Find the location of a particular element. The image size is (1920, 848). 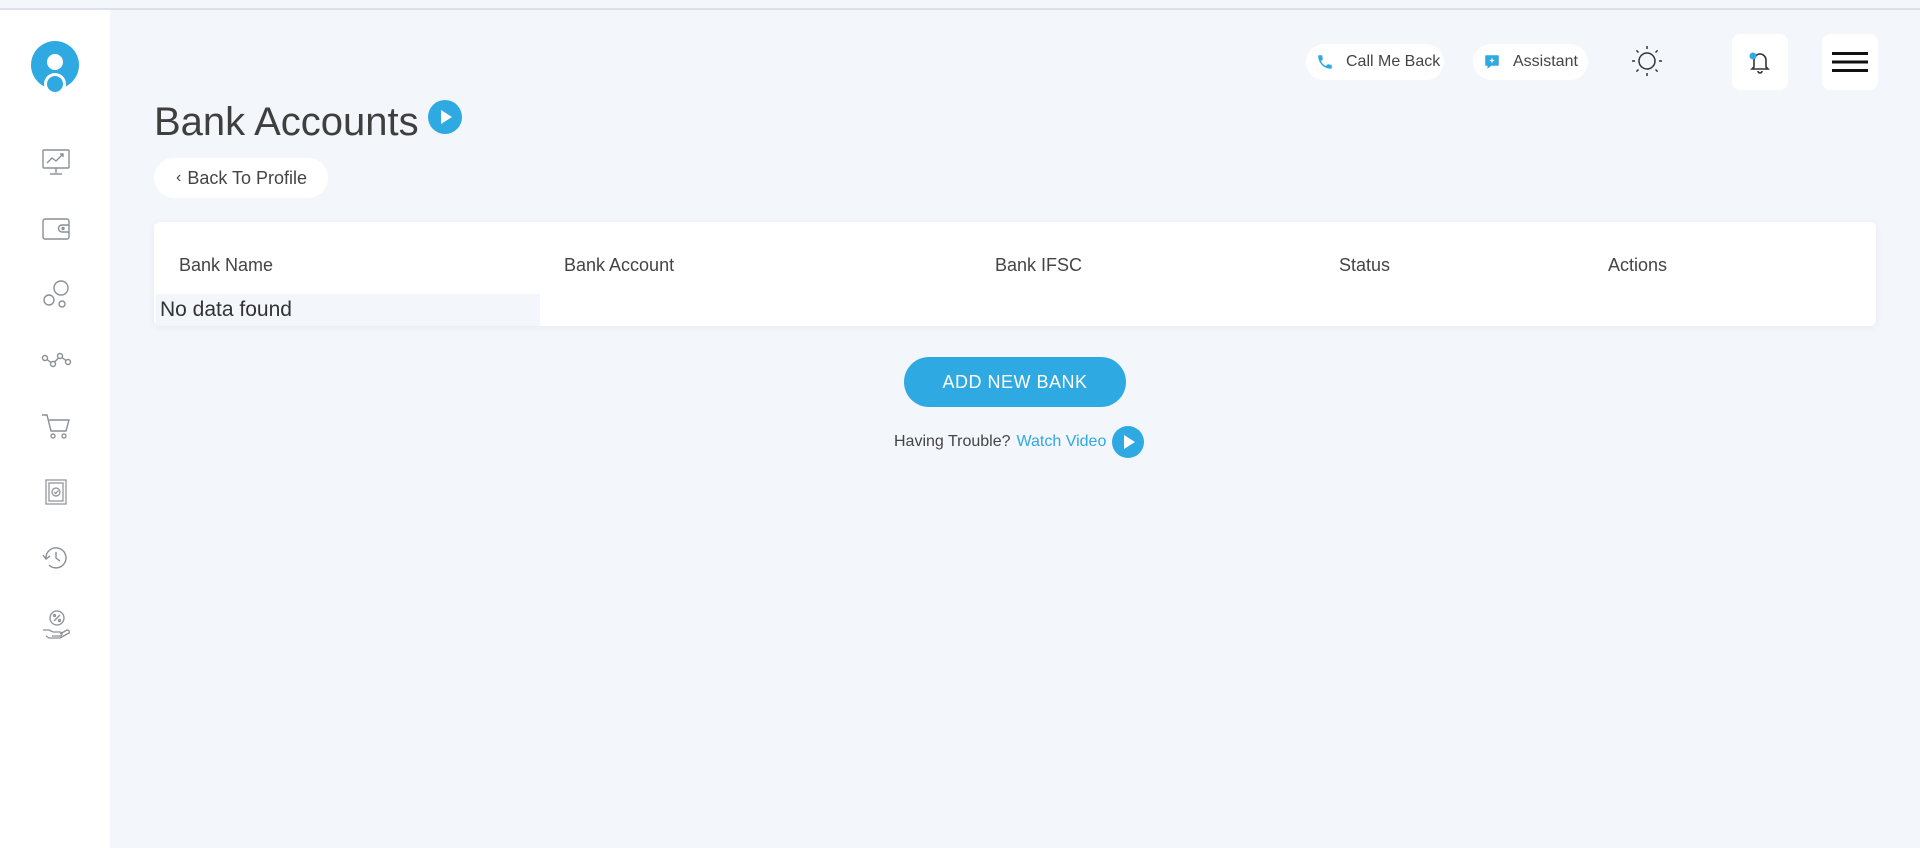

certificate-icon is located at coordinates (56, 492).